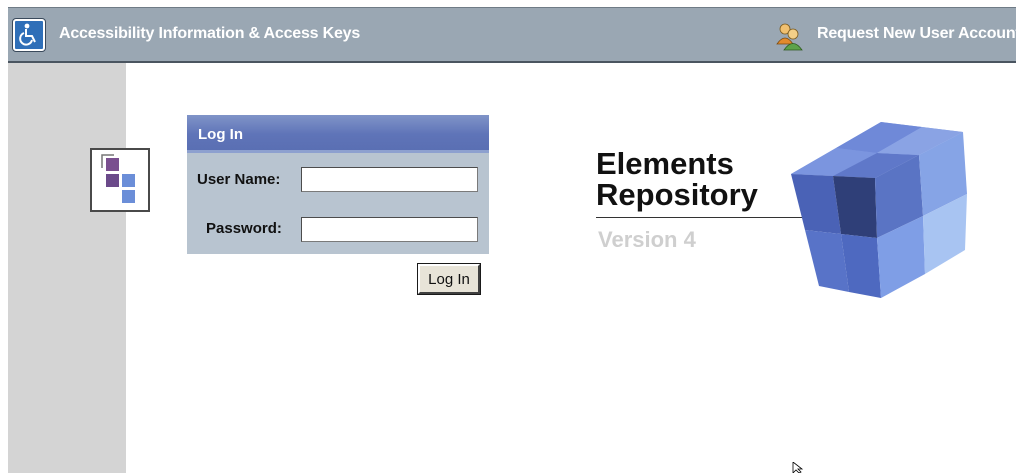  What do you see at coordinates (798, 467) in the screenshot?
I see `mouse-cursor-icon` at bounding box center [798, 467].